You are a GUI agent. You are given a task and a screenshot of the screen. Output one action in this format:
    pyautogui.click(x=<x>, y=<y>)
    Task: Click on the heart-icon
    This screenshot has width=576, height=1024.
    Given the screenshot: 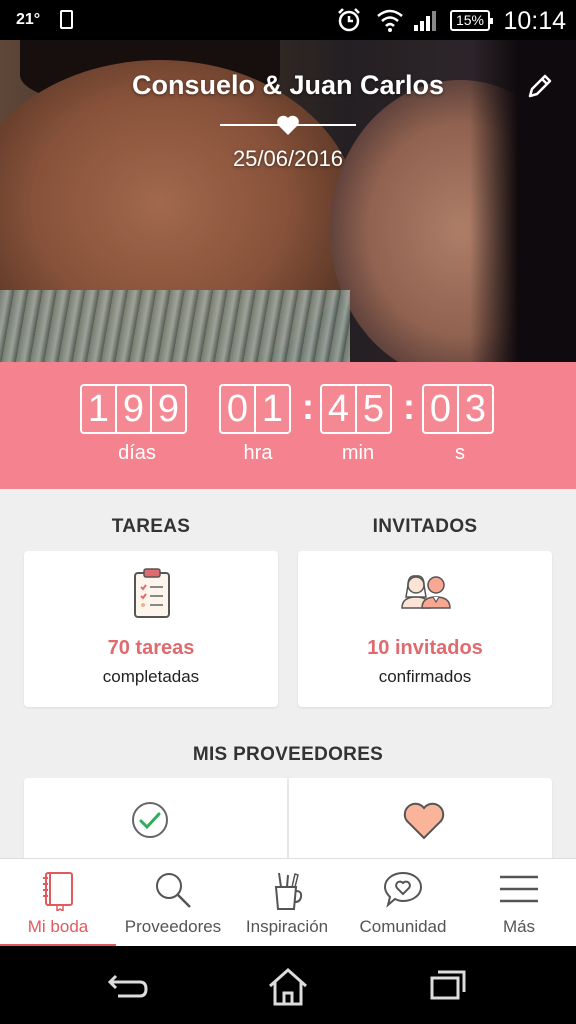 What is the action you would take?
    pyautogui.click(x=288, y=125)
    